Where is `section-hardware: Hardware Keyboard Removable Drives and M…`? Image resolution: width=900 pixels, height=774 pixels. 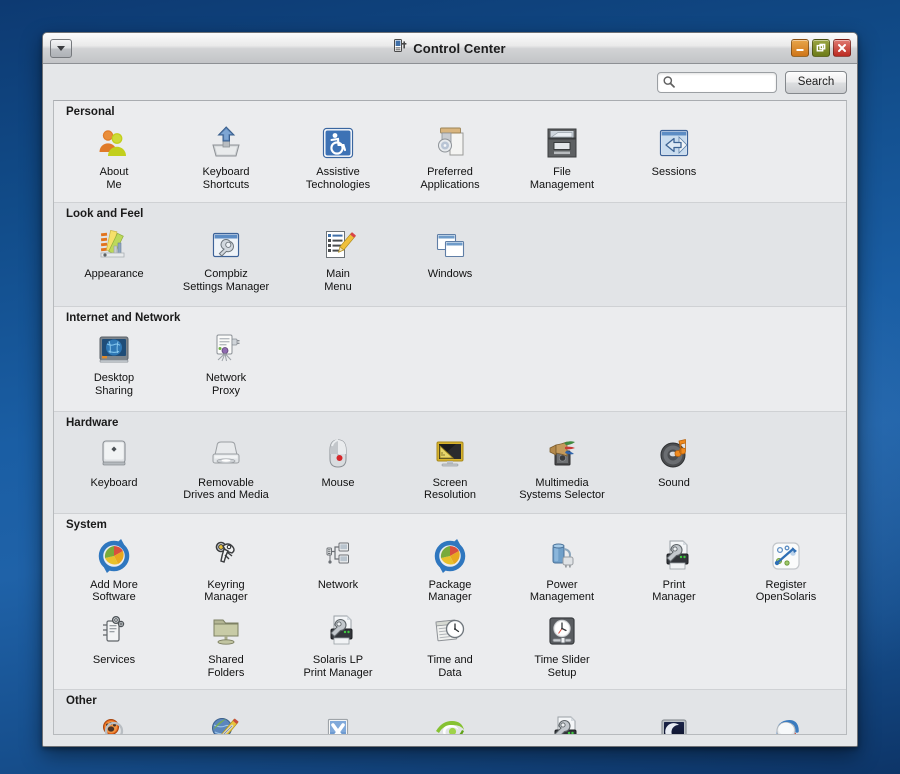 section-hardware: Hardware Keyboard Removable Drives and M… is located at coordinates (450, 461).